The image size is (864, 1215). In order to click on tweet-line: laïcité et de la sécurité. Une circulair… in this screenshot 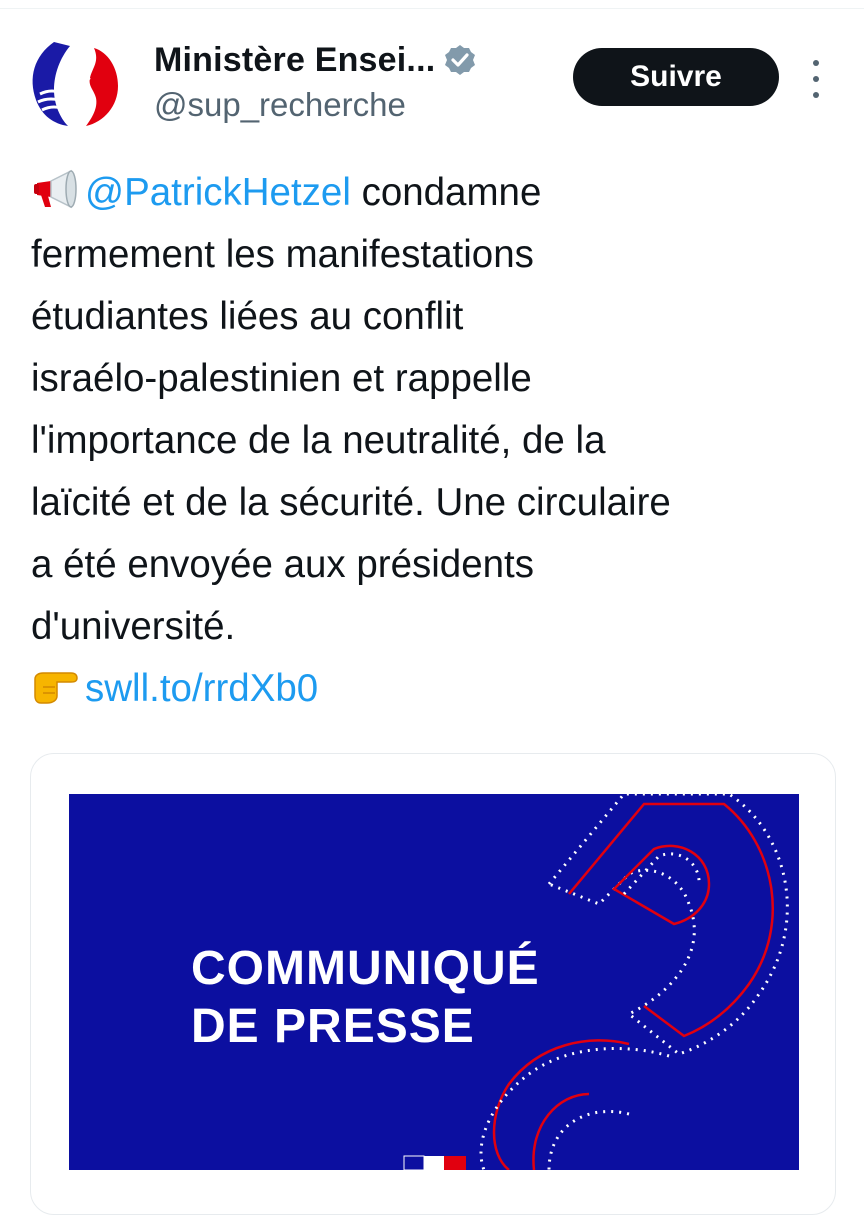, I will do `click(351, 502)`.